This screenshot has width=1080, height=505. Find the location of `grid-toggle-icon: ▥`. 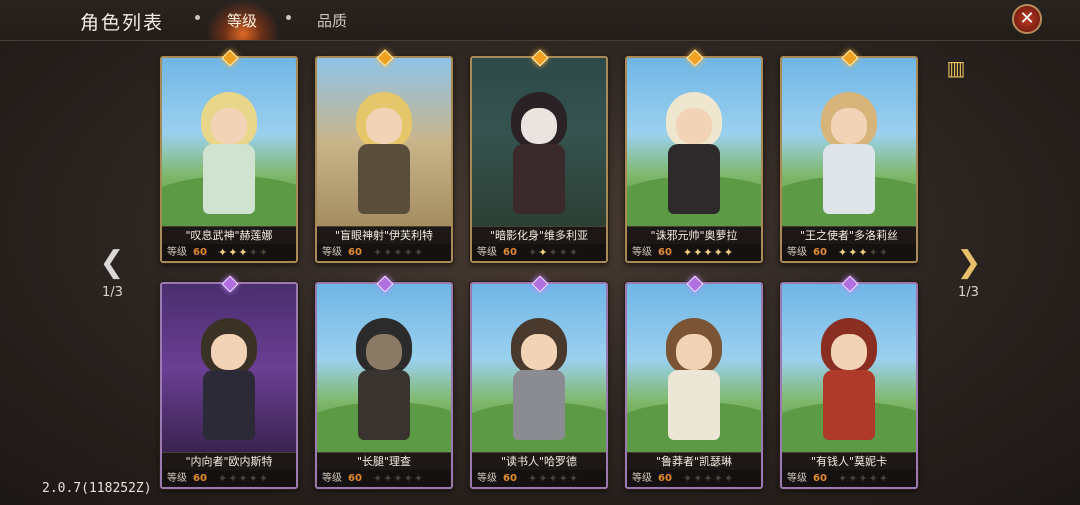

grid-toggle-icon: ▥ is located at coordinates (956, 68).